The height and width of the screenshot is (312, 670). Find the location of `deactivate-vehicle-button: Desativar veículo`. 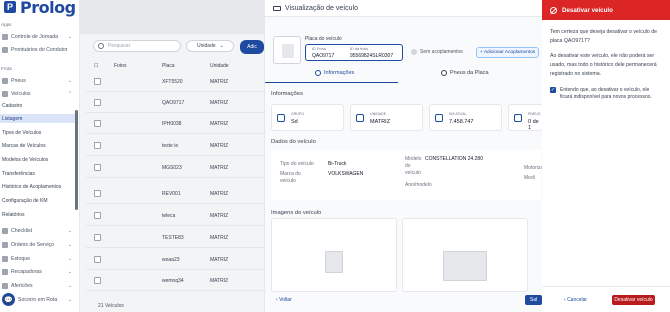

deactivate-vehicle-button: Desativar veículo is located at coordinates (633, 300).